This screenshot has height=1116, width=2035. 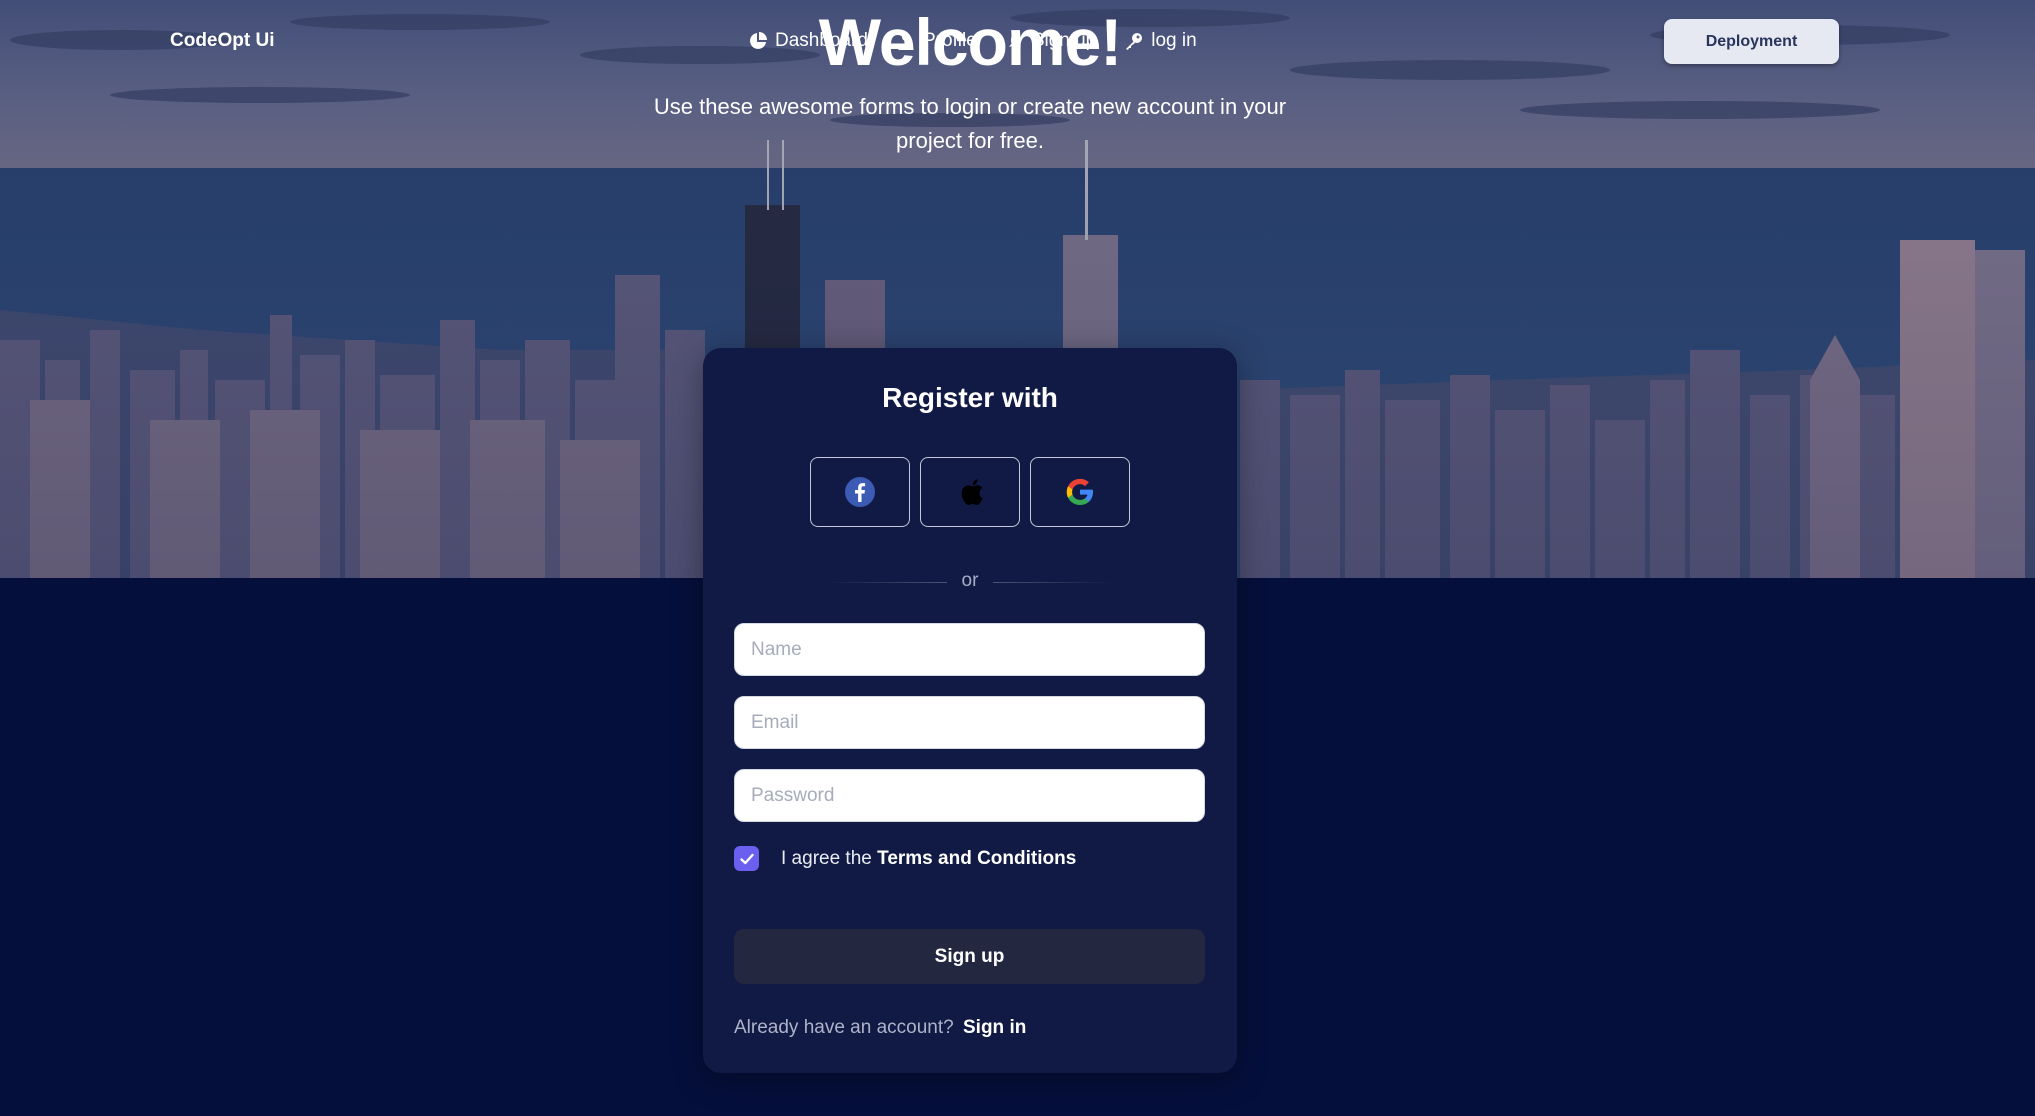 What do you see at coordinates (969, 649) in the screenshot?
I see `name-input` at bounding box center [969, 649].